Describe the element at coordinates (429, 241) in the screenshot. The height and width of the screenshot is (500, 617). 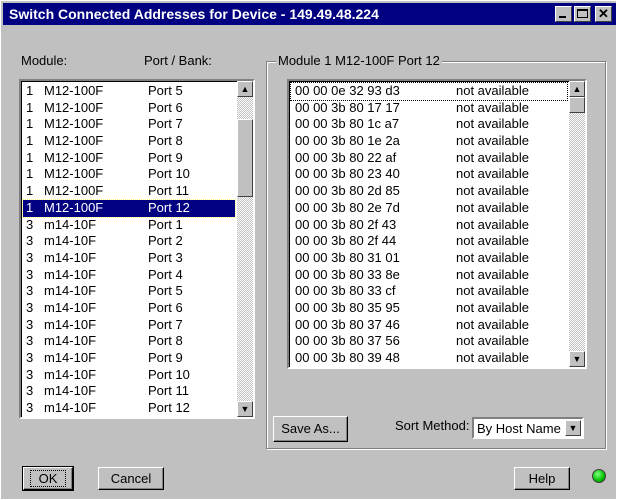
I see `table-row: 00 00 3b 80 2f 44 not available` at that location.